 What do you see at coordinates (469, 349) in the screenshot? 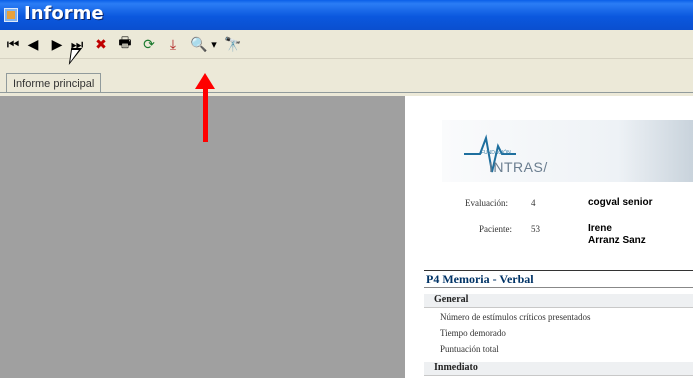
I see `table-row: Puntuación total` at bounding box center [469, 349].